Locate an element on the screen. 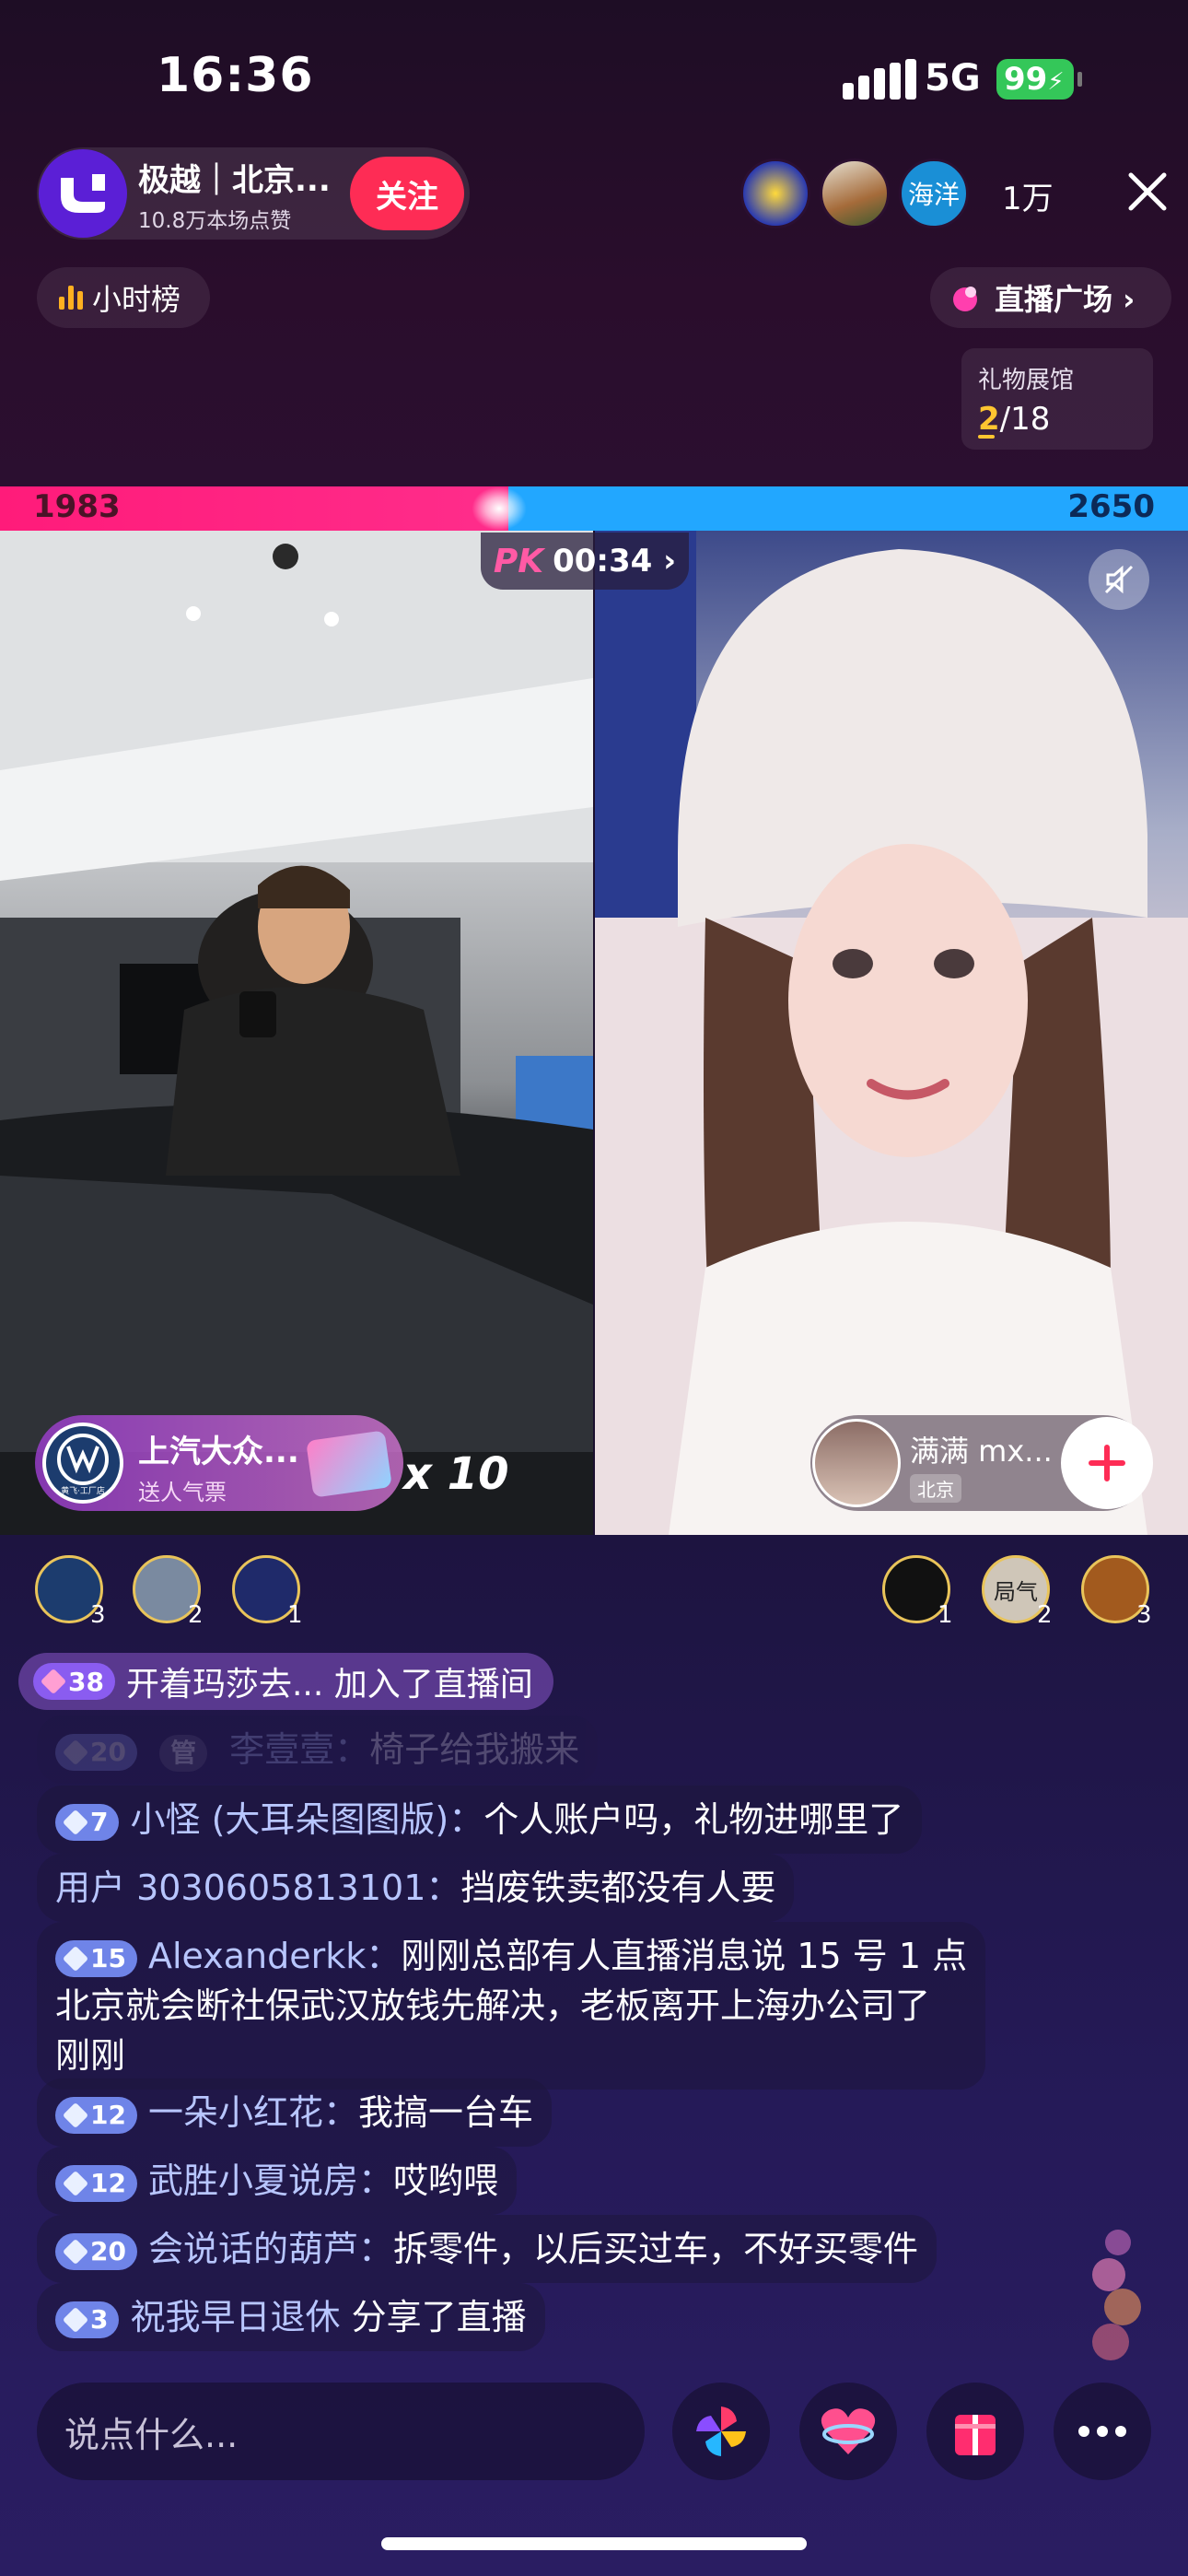 The image size is (1188, 2576). heart-icon is located at coordinates (848, 2431).